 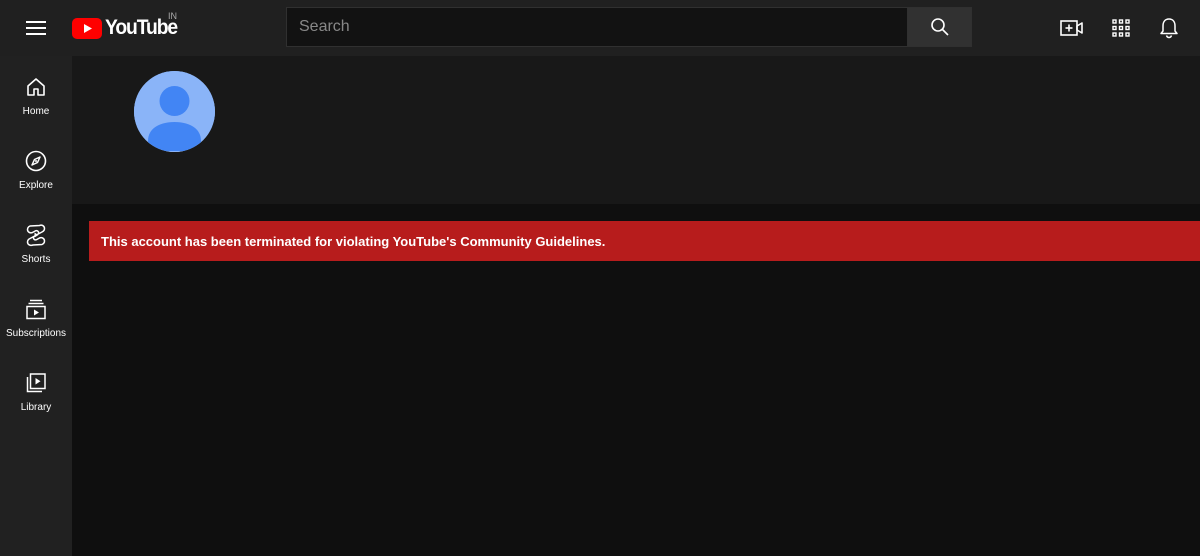 I want to click on create-video-icon, so click(x=1071, y=28).